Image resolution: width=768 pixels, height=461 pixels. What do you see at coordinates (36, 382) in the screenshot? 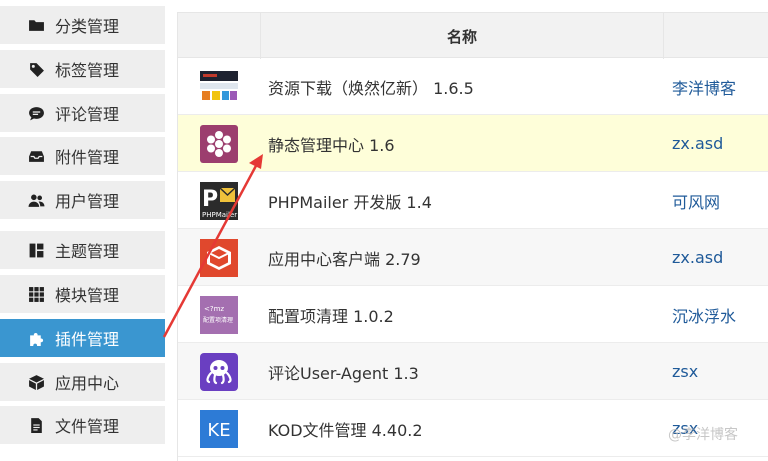
I see `cube-icon` at bounding box center [36, 382].